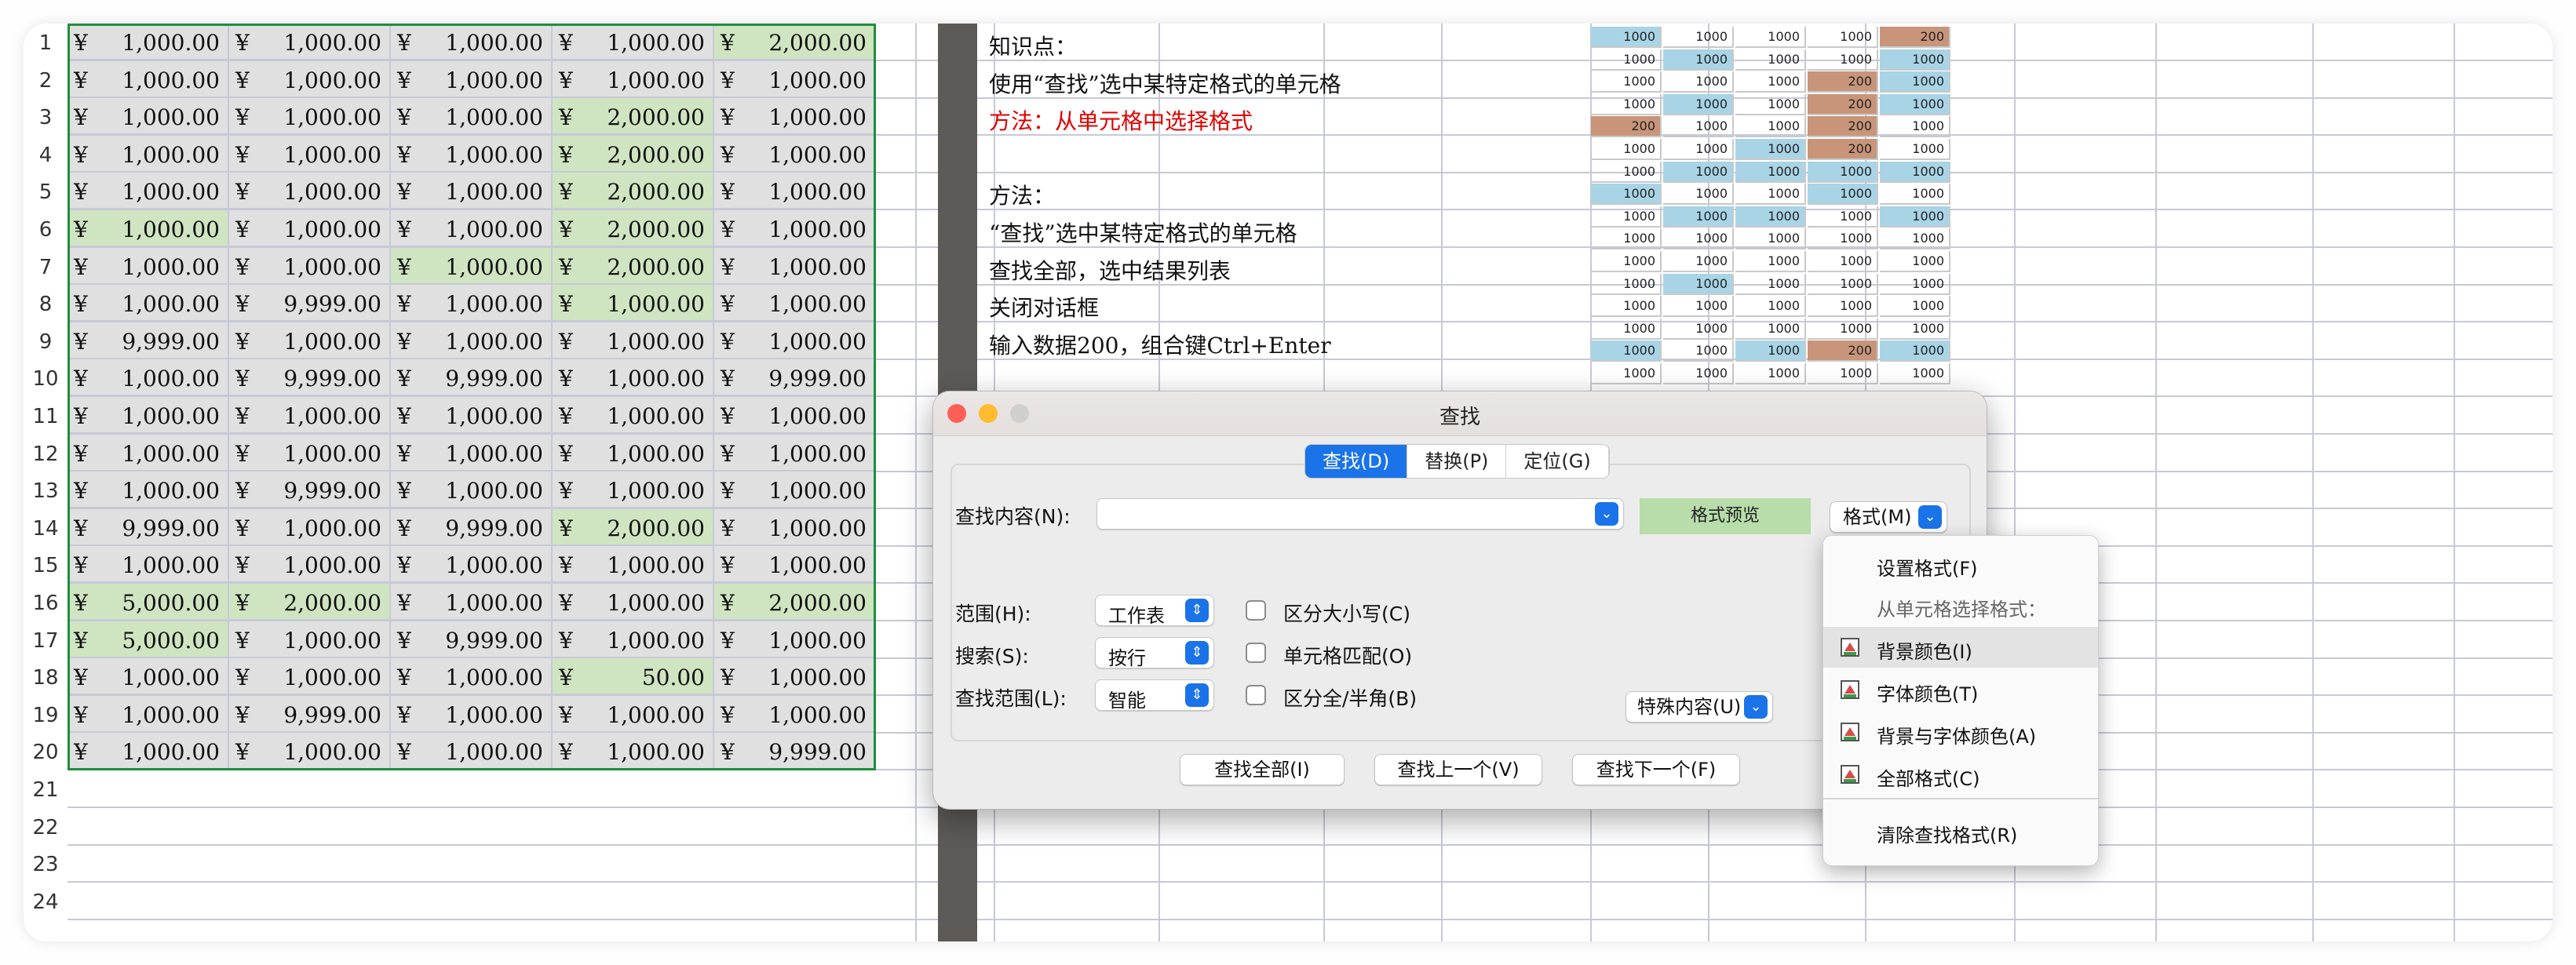 Image resolution: width=2576 pixels, height=965 pixels. Describe the element at coordinates (46, 81) in the screenshot. I see `row-number: 2` at that location.